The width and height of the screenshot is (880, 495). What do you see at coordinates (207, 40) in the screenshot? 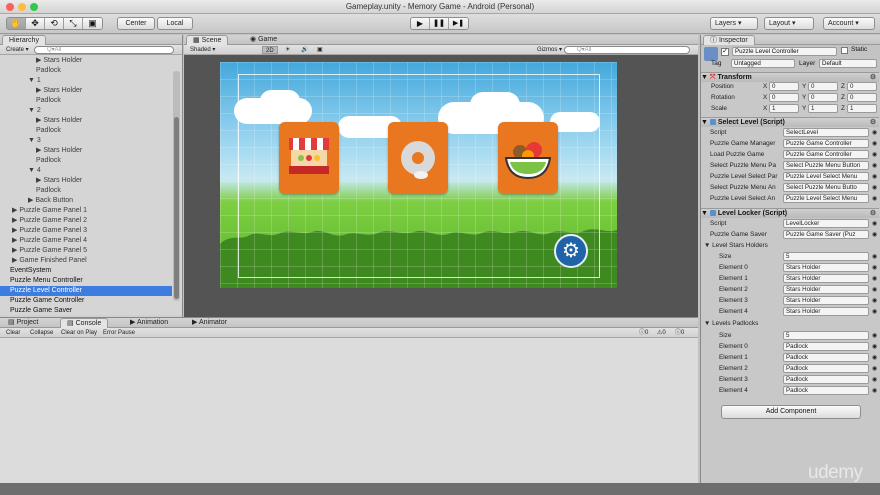
I see `tab-scene: ▦ Scene` at bounding box center [207, 40].